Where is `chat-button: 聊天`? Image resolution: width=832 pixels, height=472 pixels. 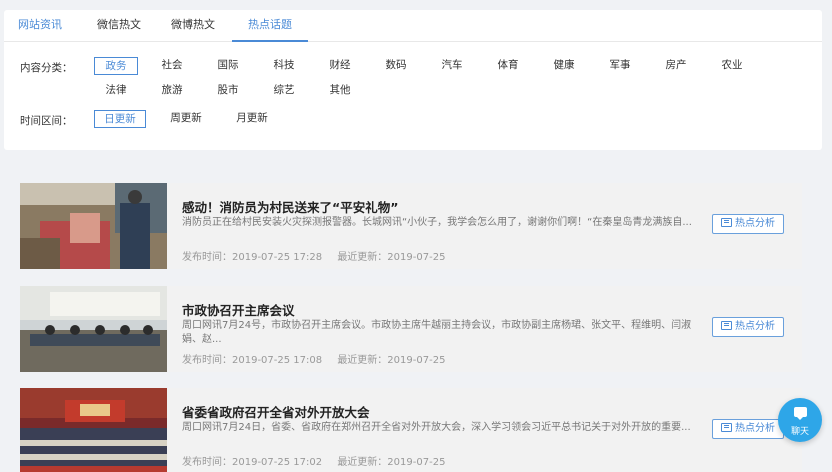 chat-button: 聊天 is located at coordinates (800, 420).